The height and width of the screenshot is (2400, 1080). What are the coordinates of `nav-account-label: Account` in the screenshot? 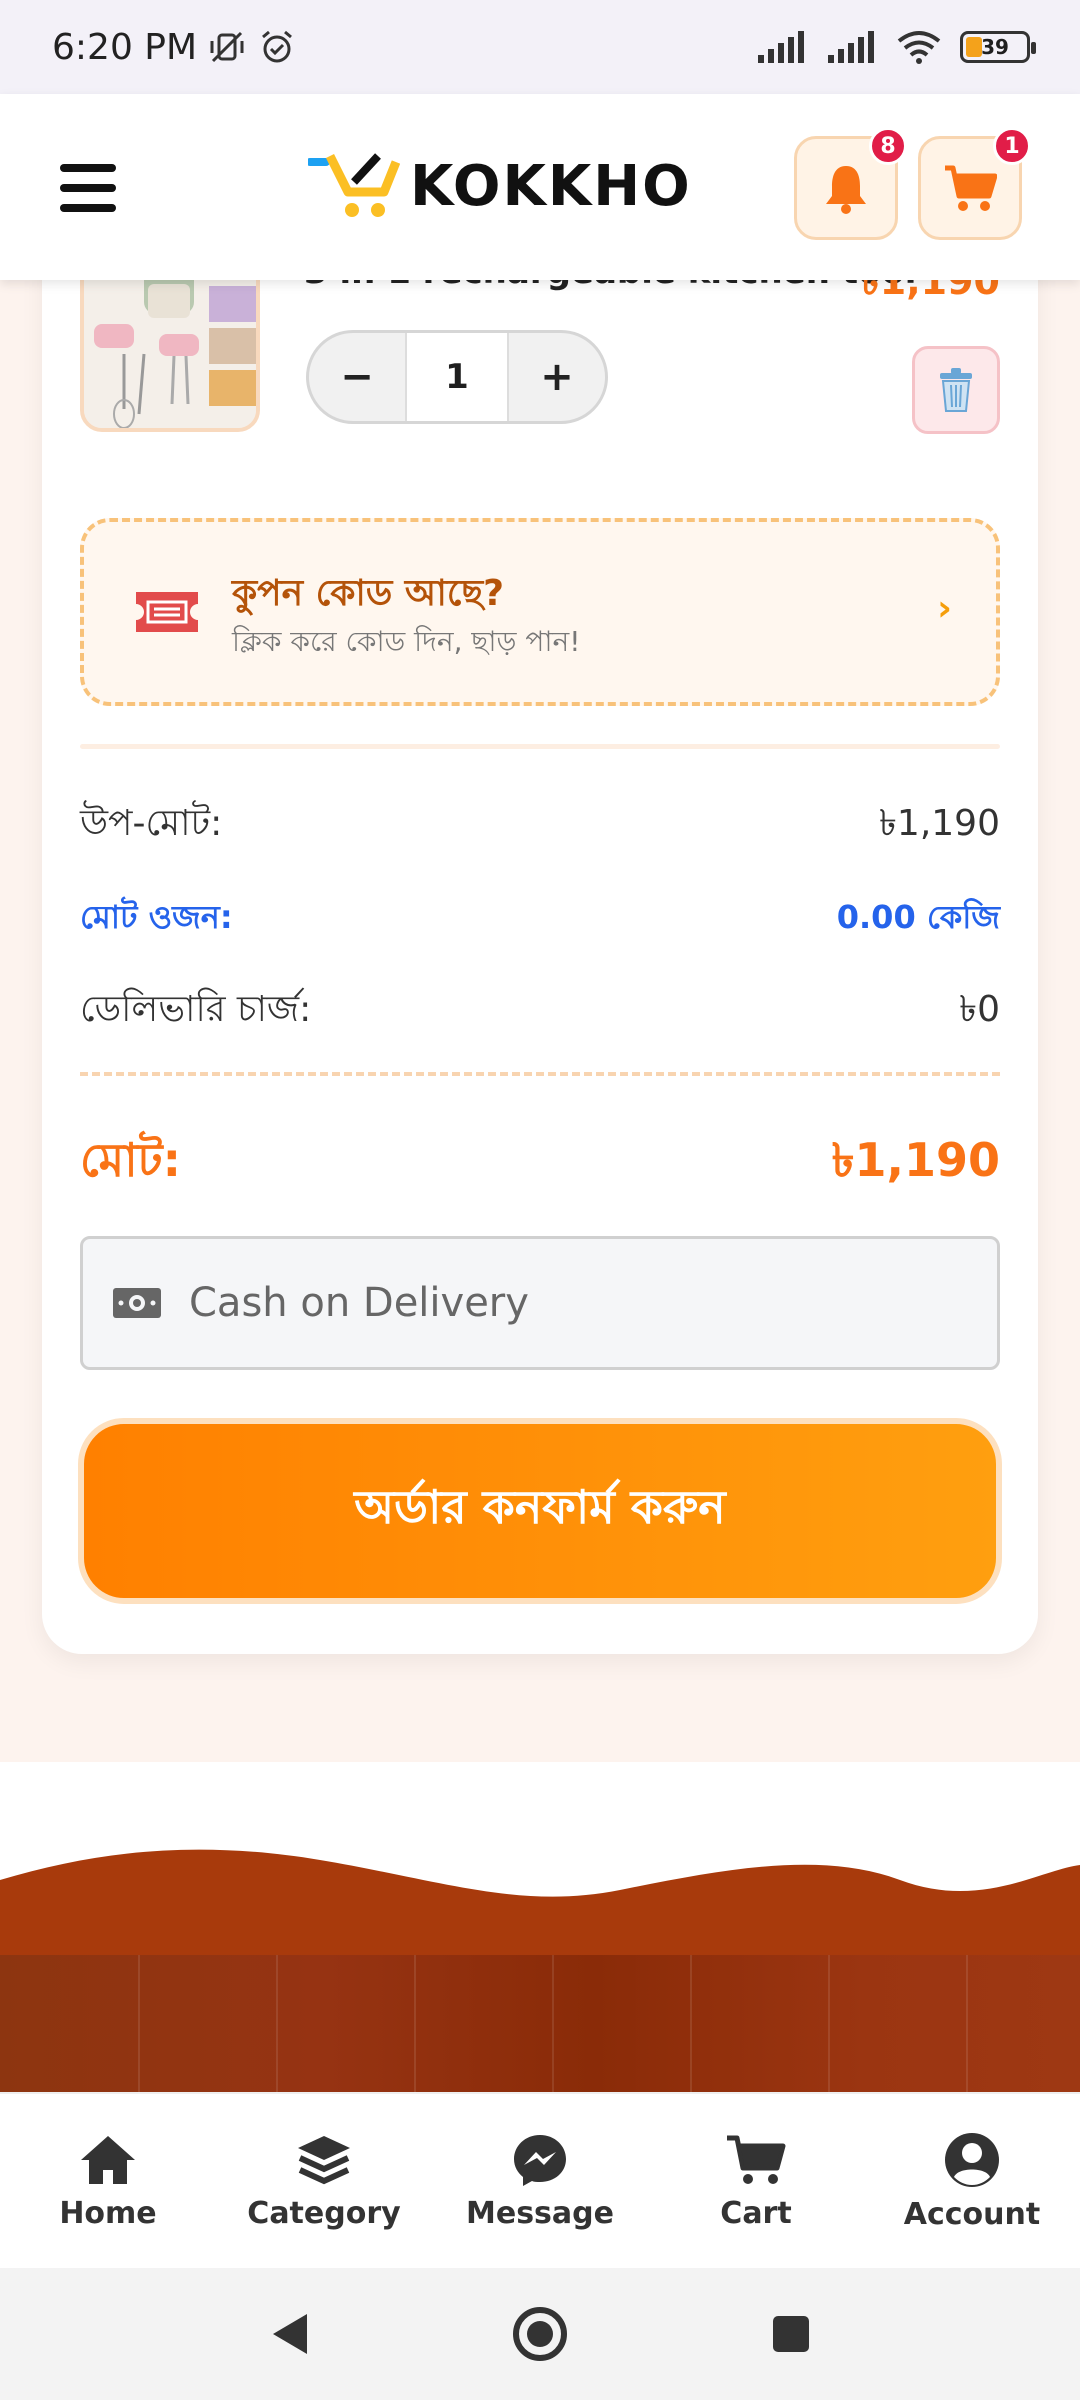 It's located at (972, 2214).